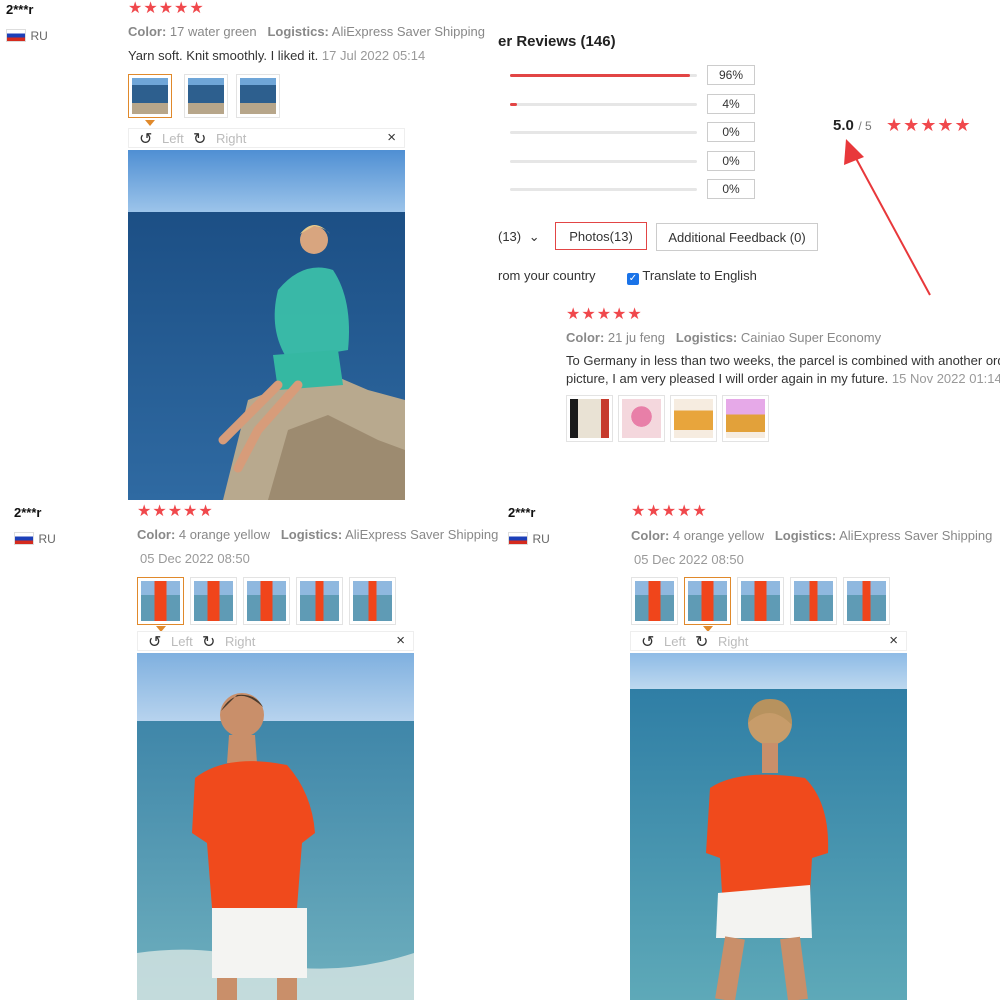 Image resolution: width=1000 pixels, height=1000 pixels. What do you see at coordinates (275, 641) in the screenshot?
I see `image-viewer-toolbar: ↺ Left ↻ Right ×` at bounding box center [275, 641].